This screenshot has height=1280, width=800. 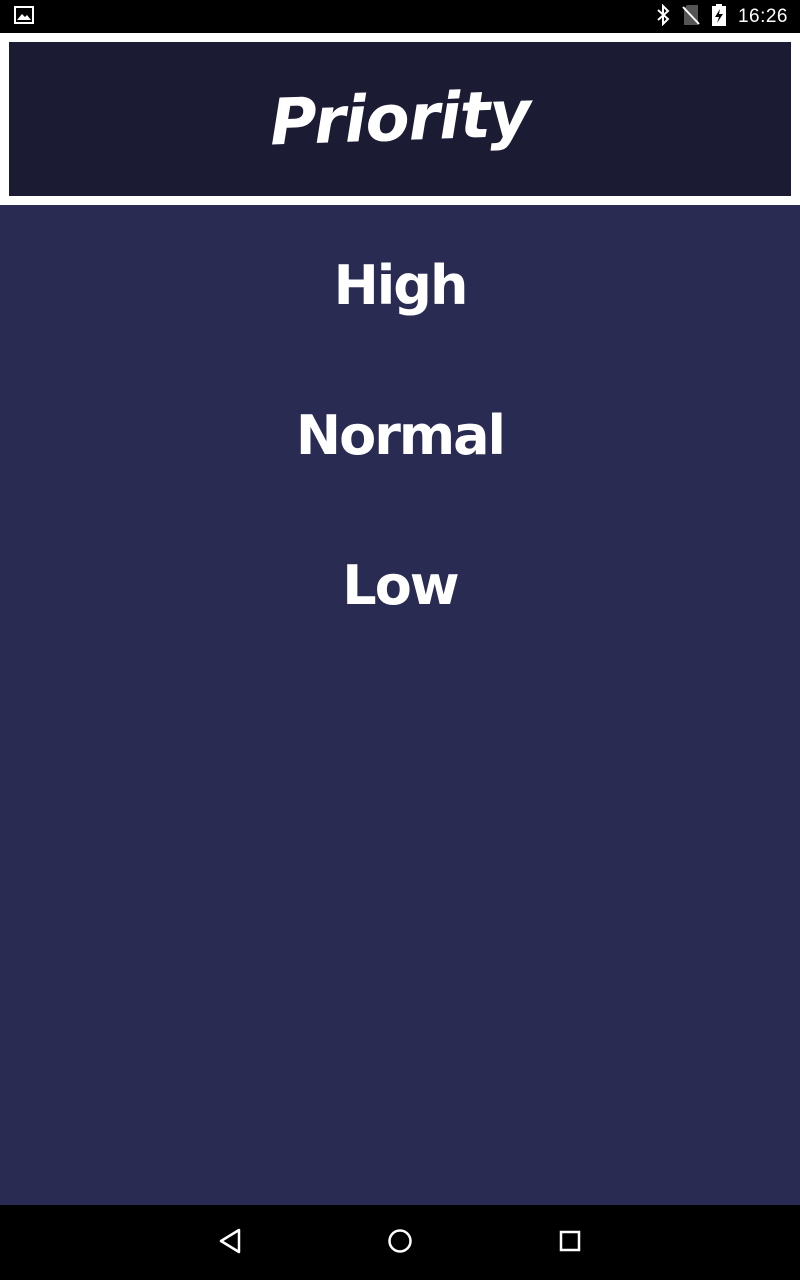 I want to click on page-title: Priority, so click(x=400, y=119).